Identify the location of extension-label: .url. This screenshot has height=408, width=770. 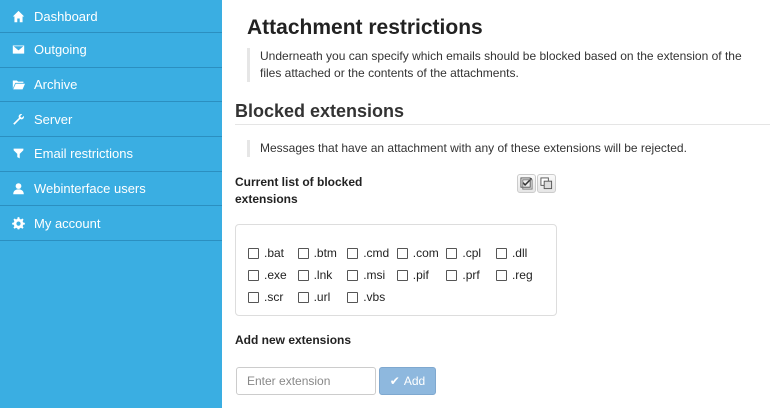
(322, 297).